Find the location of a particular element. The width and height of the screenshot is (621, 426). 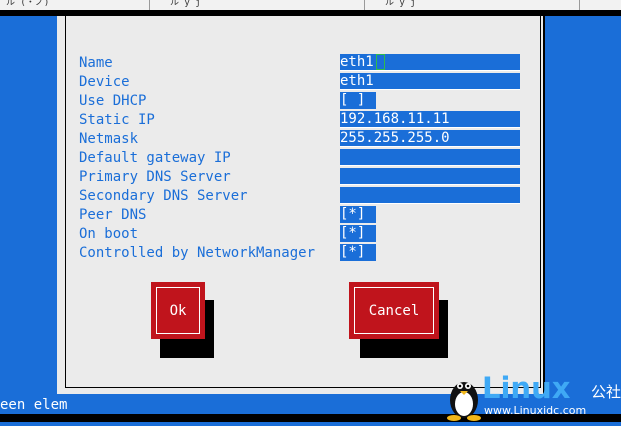

controlled-by-nm-checkbox: [*] is located at coordinates (358, 252).